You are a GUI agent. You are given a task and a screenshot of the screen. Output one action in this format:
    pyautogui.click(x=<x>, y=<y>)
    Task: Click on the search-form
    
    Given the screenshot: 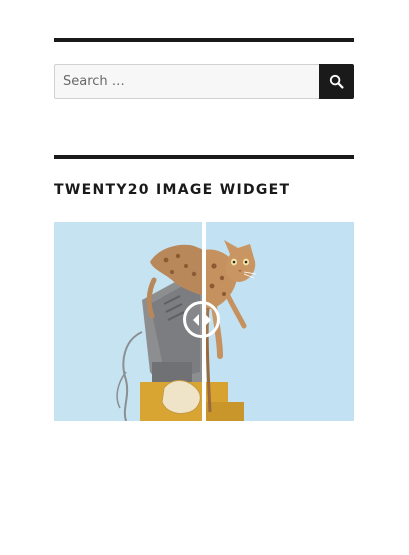 What is the action you would take?
    pyautogui.click(x=204, y=81)
    